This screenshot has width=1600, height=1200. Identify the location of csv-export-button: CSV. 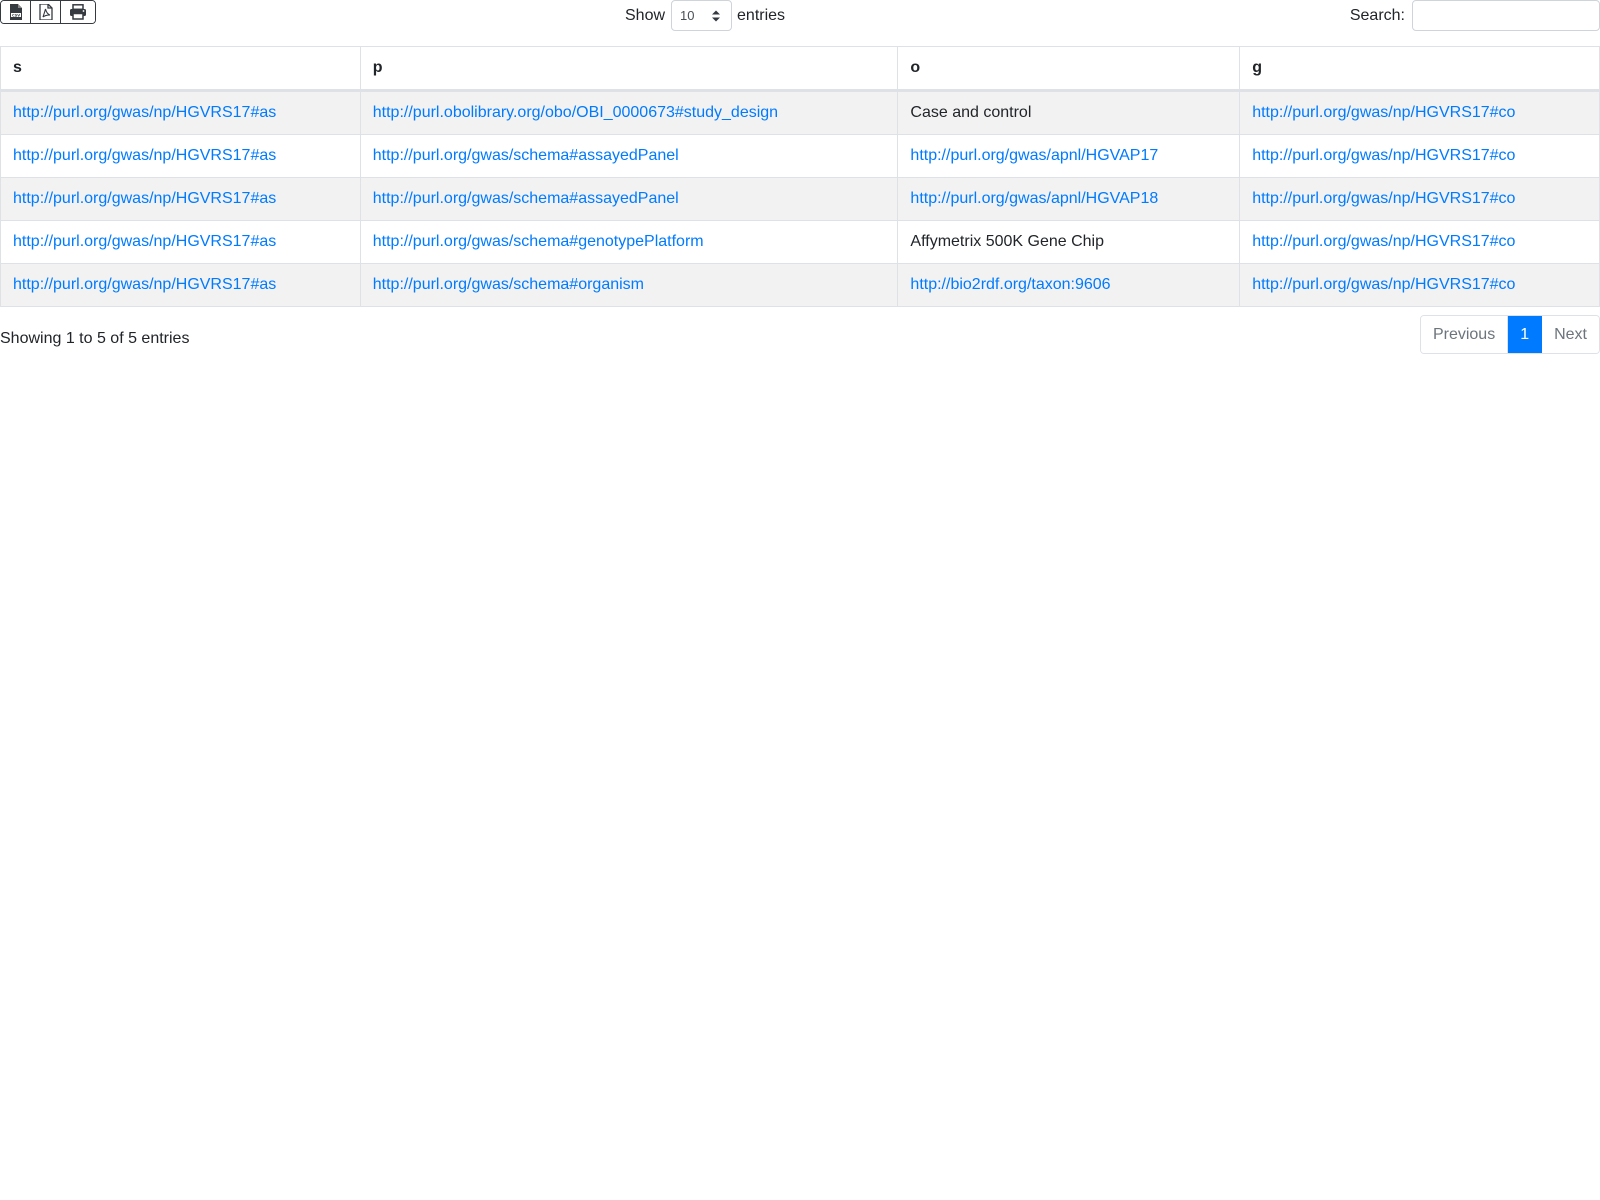
(16, 12).